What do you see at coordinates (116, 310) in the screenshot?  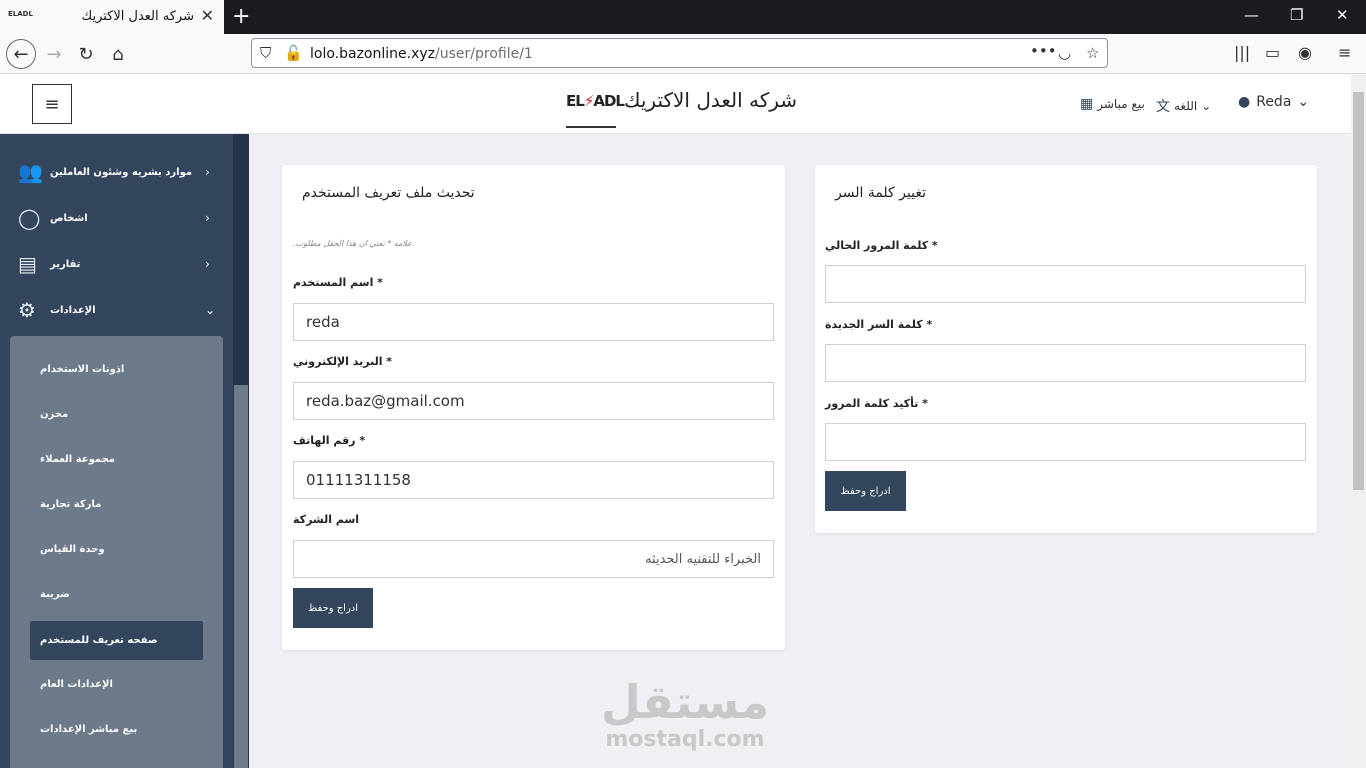 I see `sidebar-item-settings: ⚙ الإعدادات ⌄` at bounding box center [116, 310].